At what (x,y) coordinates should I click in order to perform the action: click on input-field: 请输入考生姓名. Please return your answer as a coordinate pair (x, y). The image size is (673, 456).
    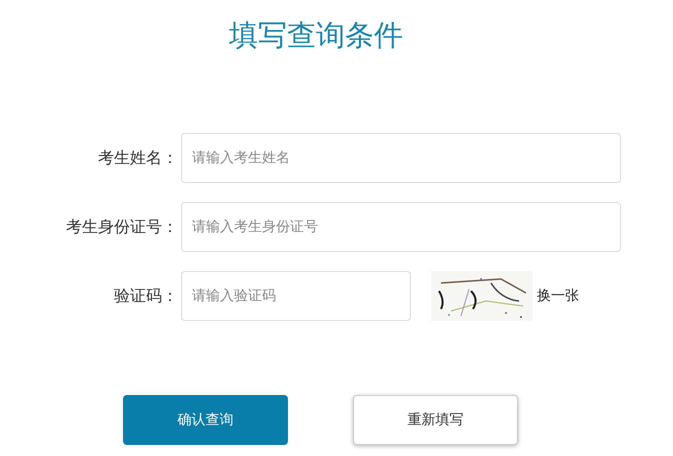
    Looking at the image, I should click on (401, 158).